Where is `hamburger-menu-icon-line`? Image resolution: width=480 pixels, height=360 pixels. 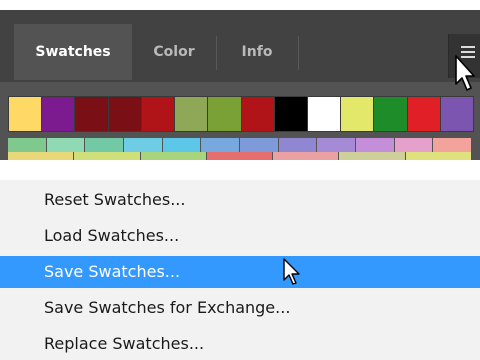
hamburger-menu-icon-line is located at coordinates (468, 52).